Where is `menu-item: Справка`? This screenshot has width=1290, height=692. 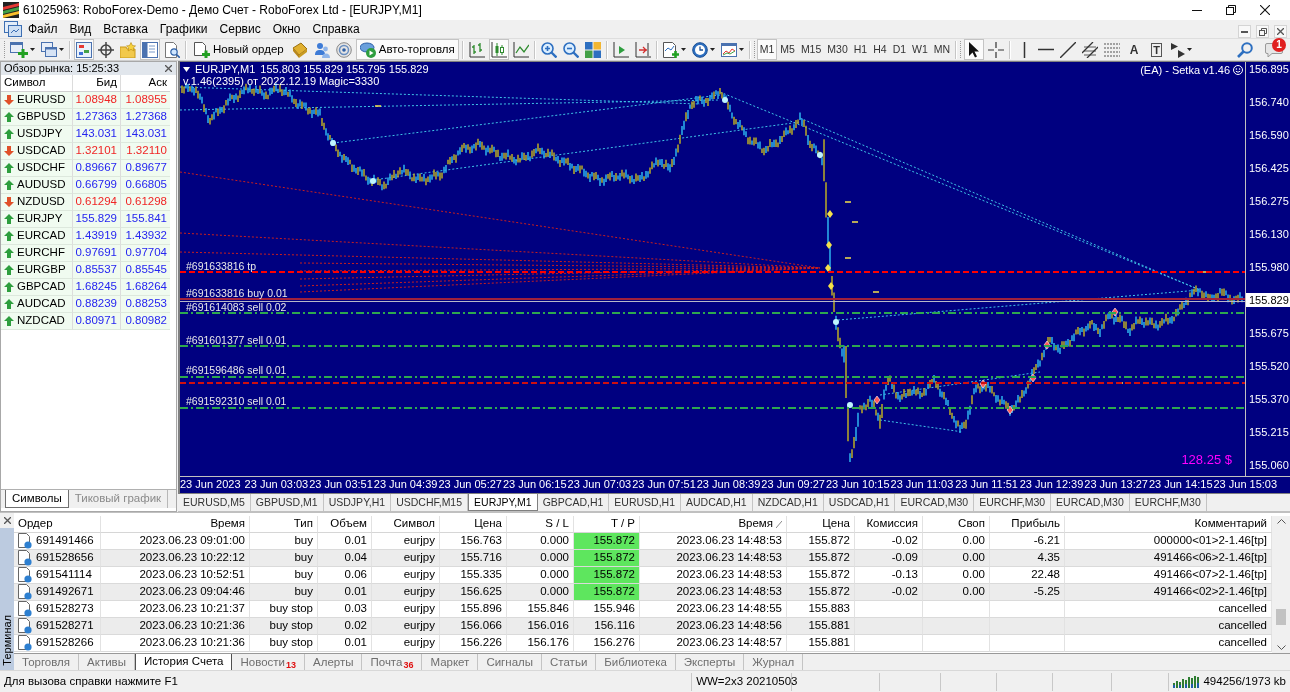 menu-item: Справка is located at coordinates (336, 29).